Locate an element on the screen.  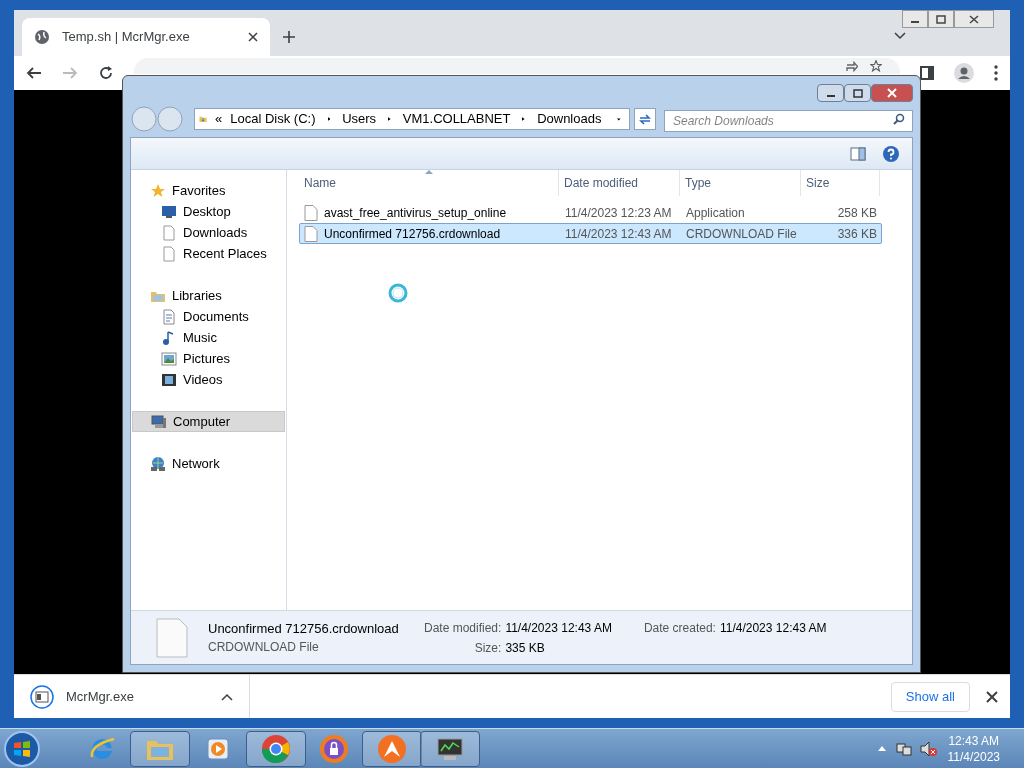
preview-pane-icon is located at coordinates (858, 153).